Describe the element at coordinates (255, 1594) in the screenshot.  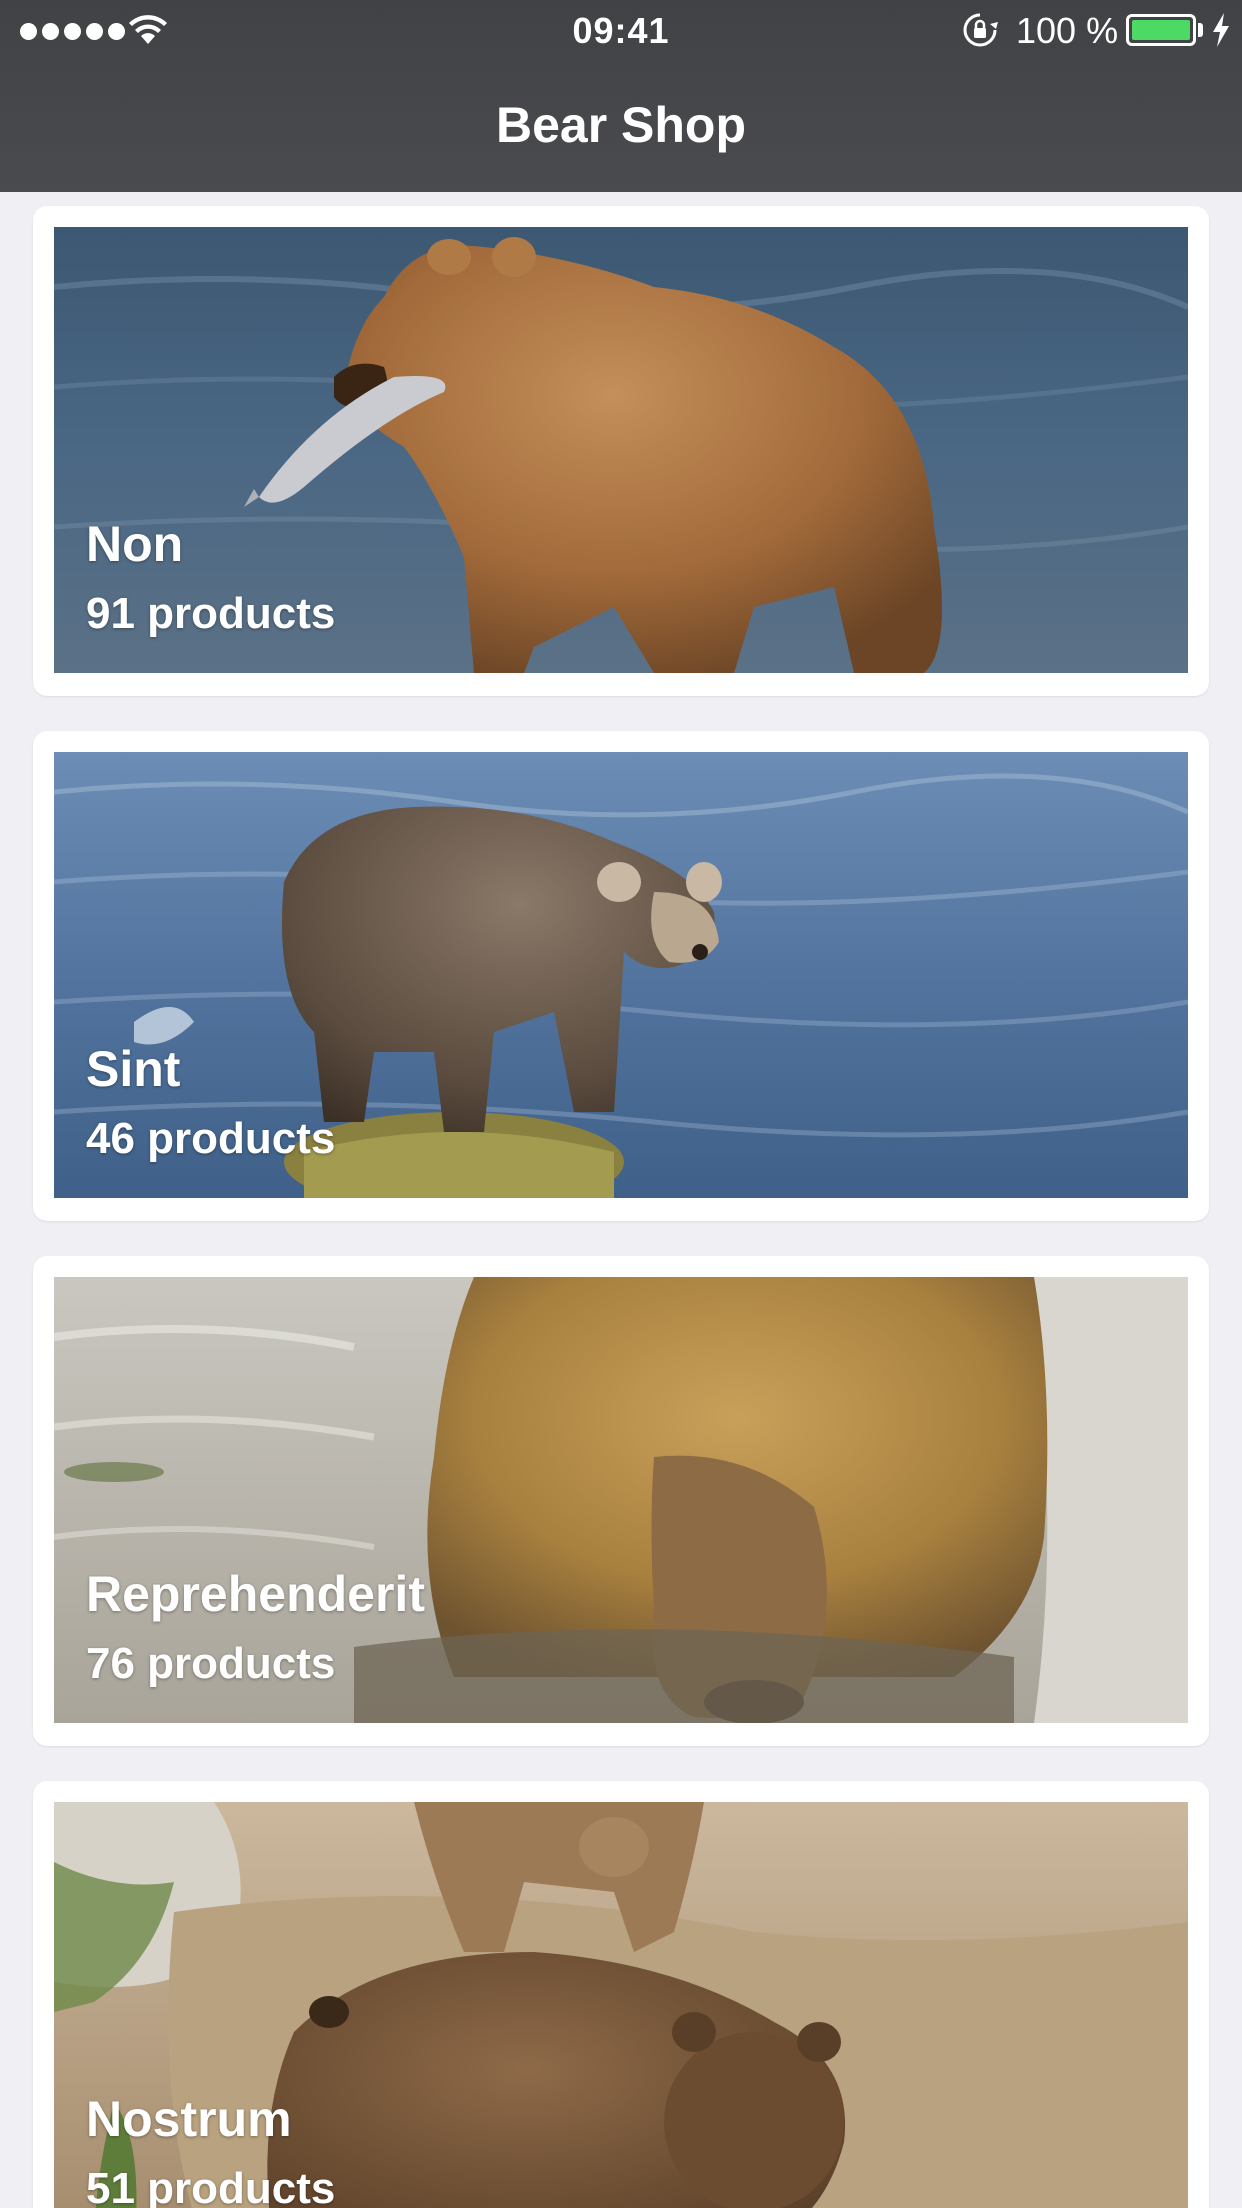
I see `category-name: Reprehenderit` at that location.